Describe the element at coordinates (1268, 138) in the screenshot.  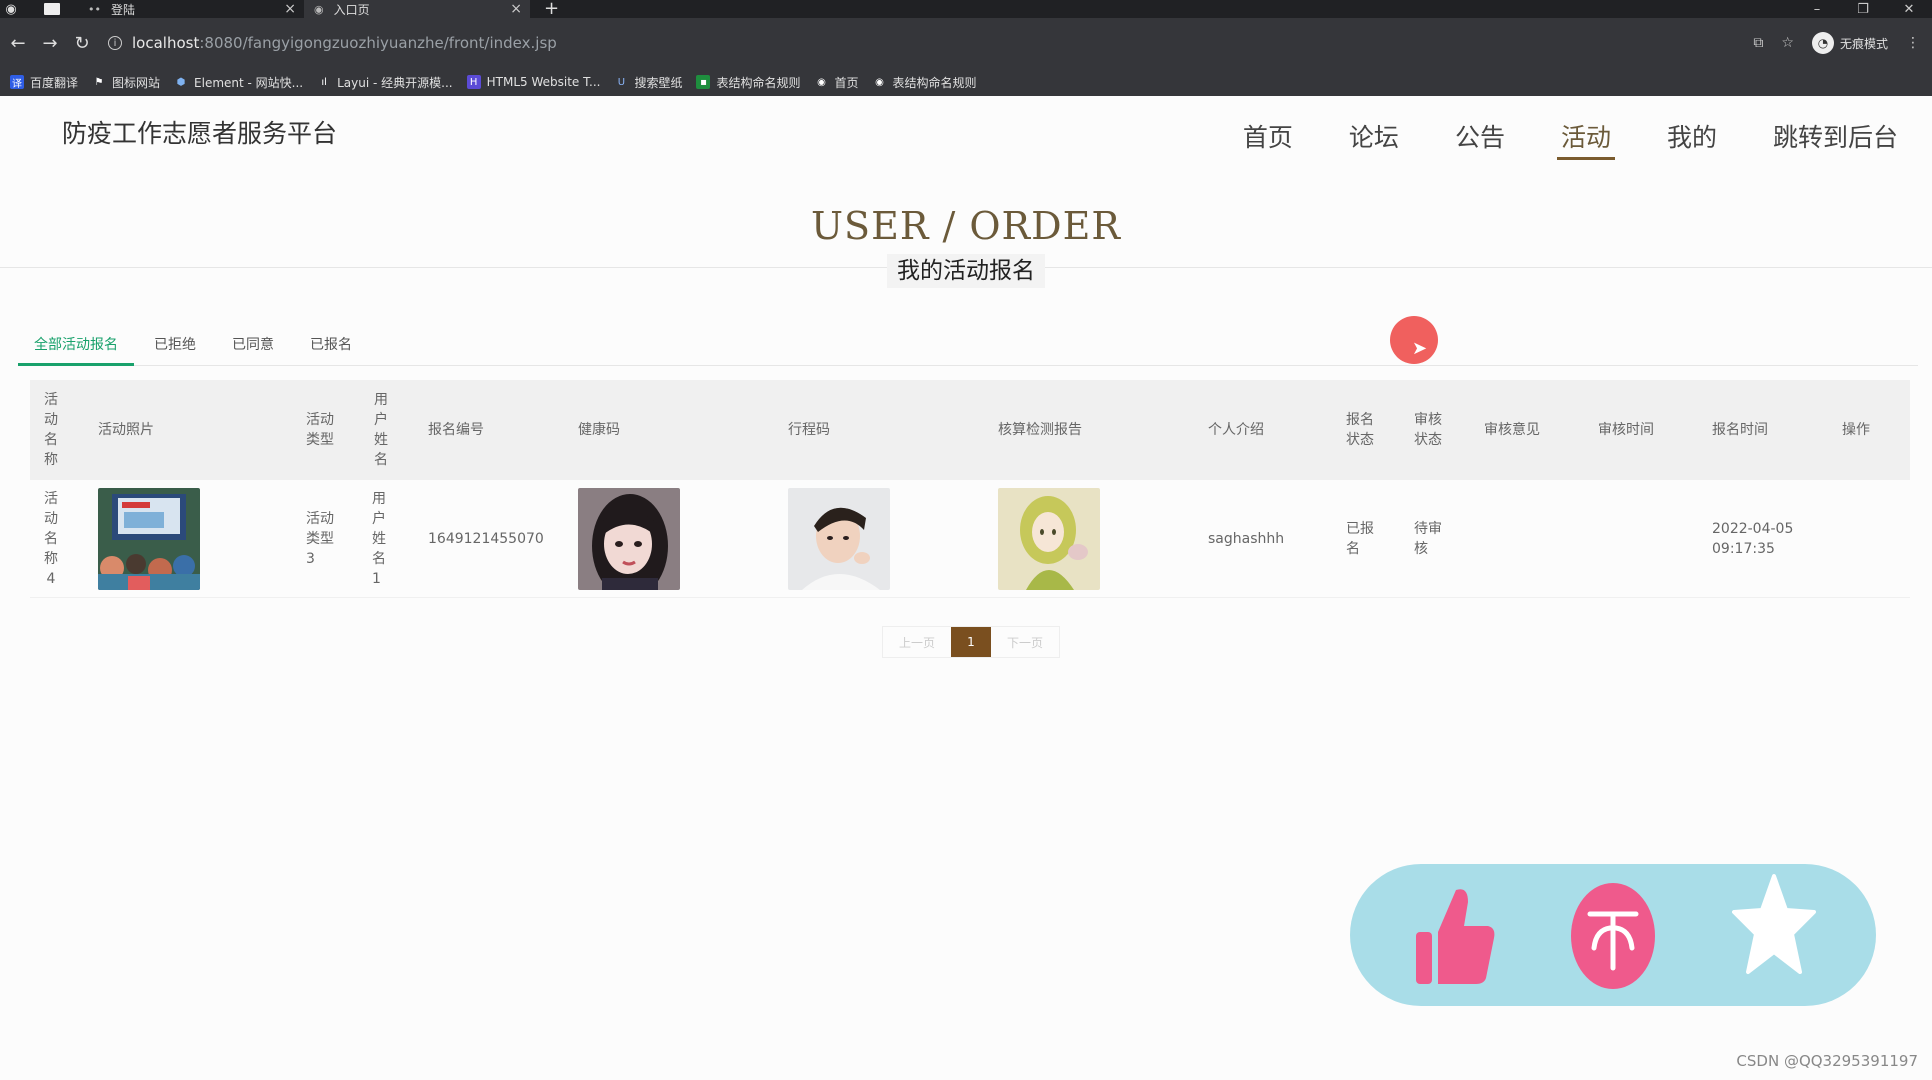
I see `nav-home: 首页` at that location.